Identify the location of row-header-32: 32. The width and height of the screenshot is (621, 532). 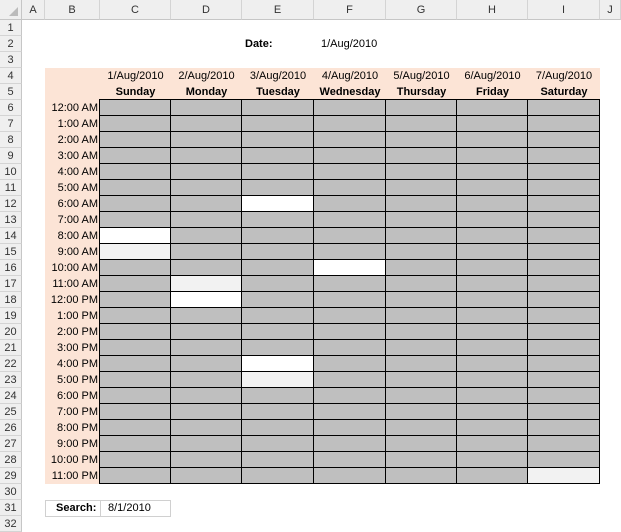
(11, 524).